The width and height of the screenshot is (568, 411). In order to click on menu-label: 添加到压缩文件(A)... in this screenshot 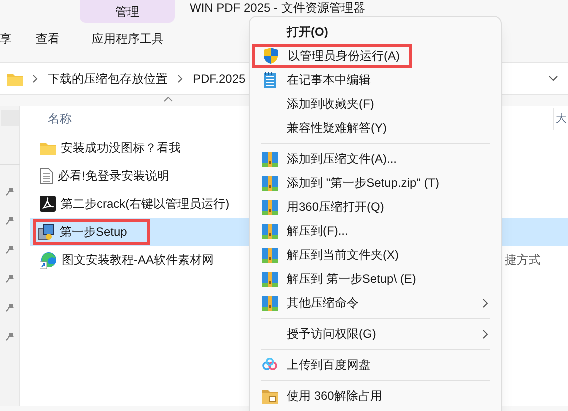, I will do `click(342, 159)`.